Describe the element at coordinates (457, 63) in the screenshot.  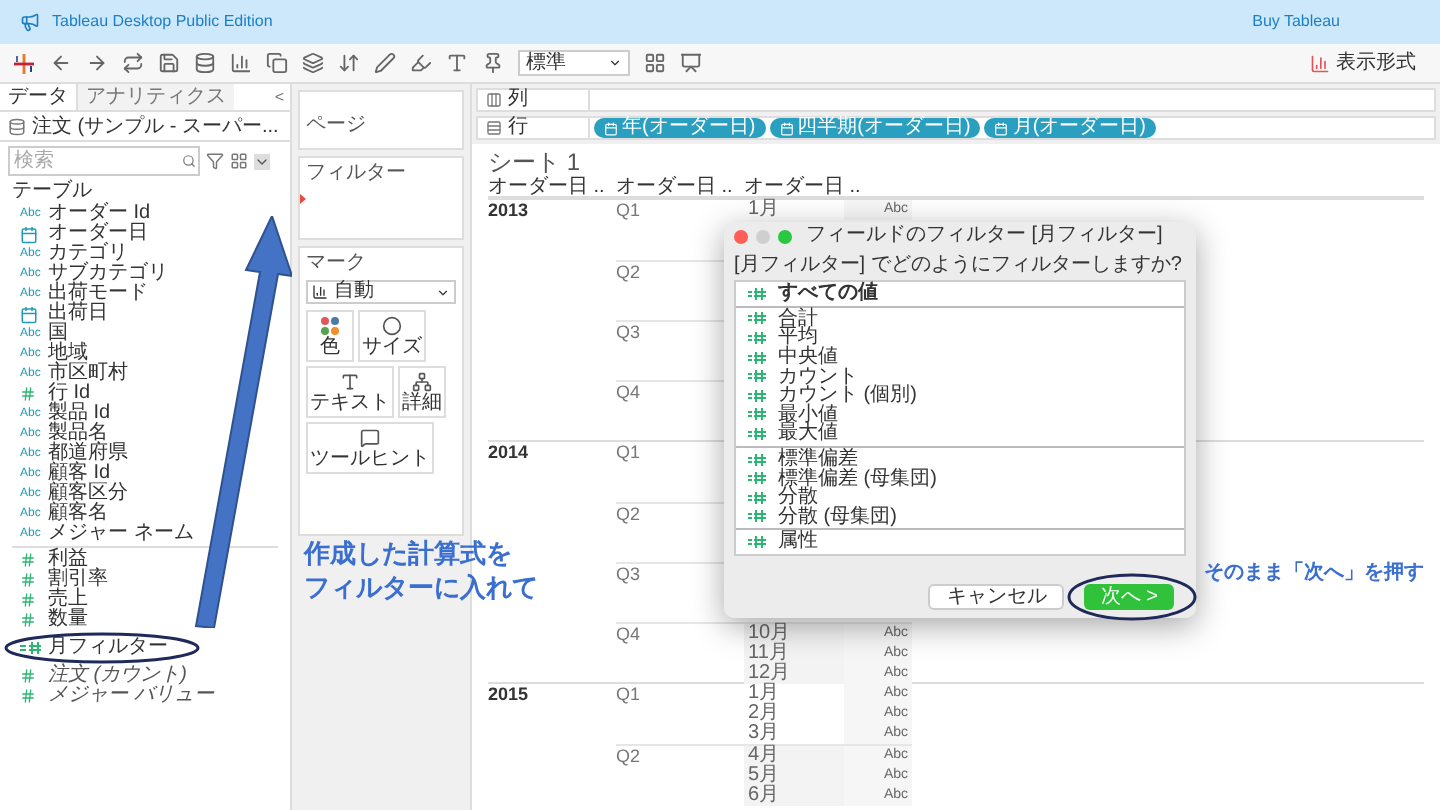
I see `text-format-icon` at that location.